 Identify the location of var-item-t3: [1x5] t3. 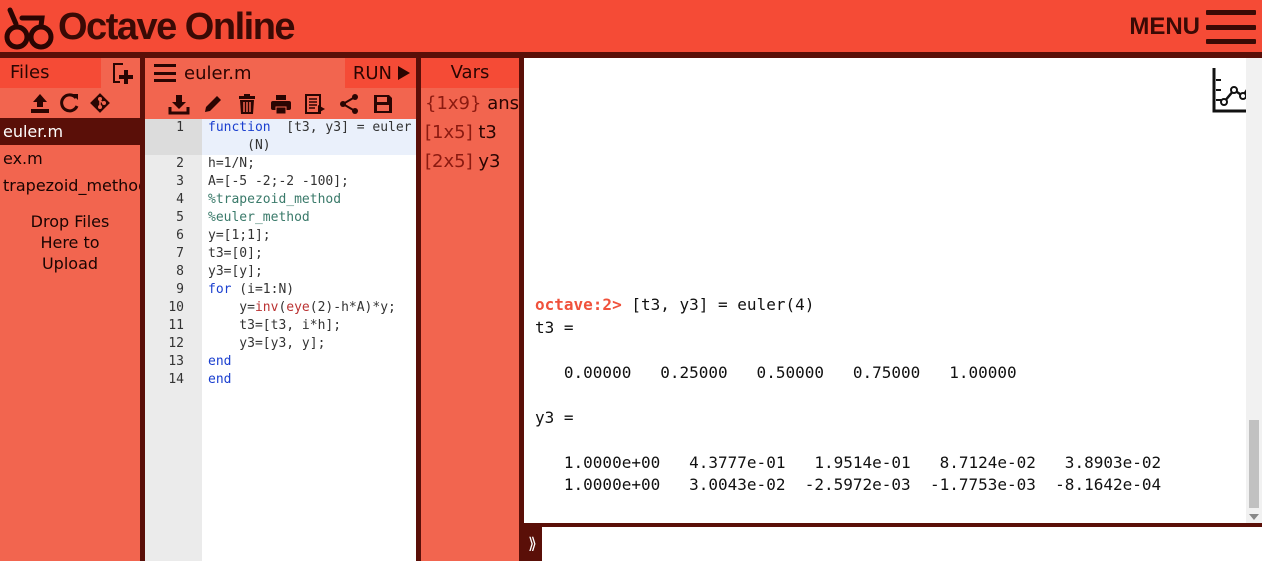
(470, 132).